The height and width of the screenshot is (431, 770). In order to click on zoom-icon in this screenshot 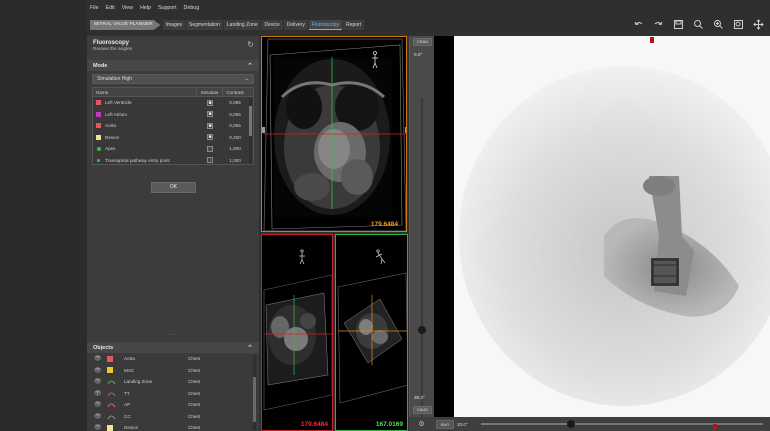, I will do `click(698, 24)`.